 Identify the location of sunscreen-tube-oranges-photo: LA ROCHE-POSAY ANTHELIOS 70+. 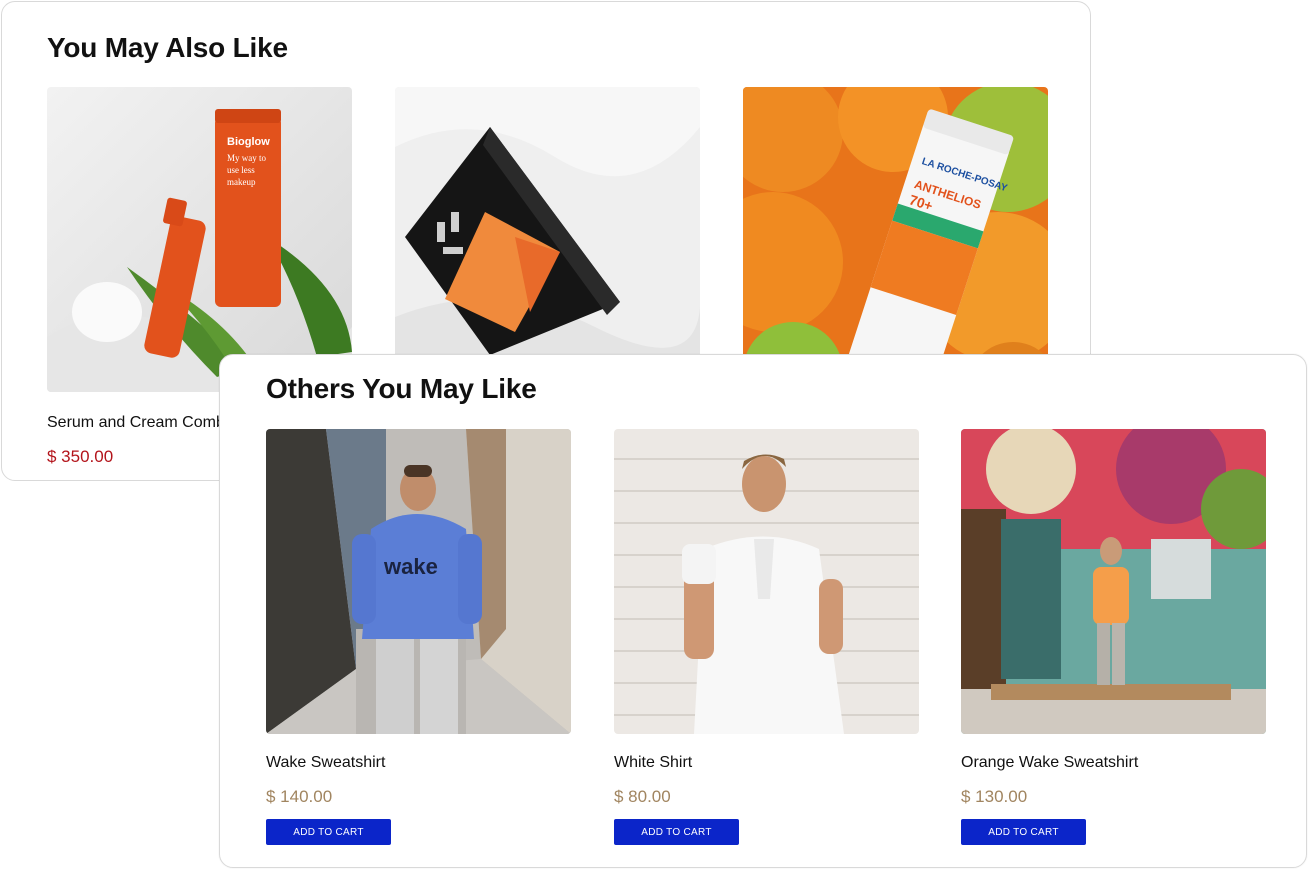
(895, 239).